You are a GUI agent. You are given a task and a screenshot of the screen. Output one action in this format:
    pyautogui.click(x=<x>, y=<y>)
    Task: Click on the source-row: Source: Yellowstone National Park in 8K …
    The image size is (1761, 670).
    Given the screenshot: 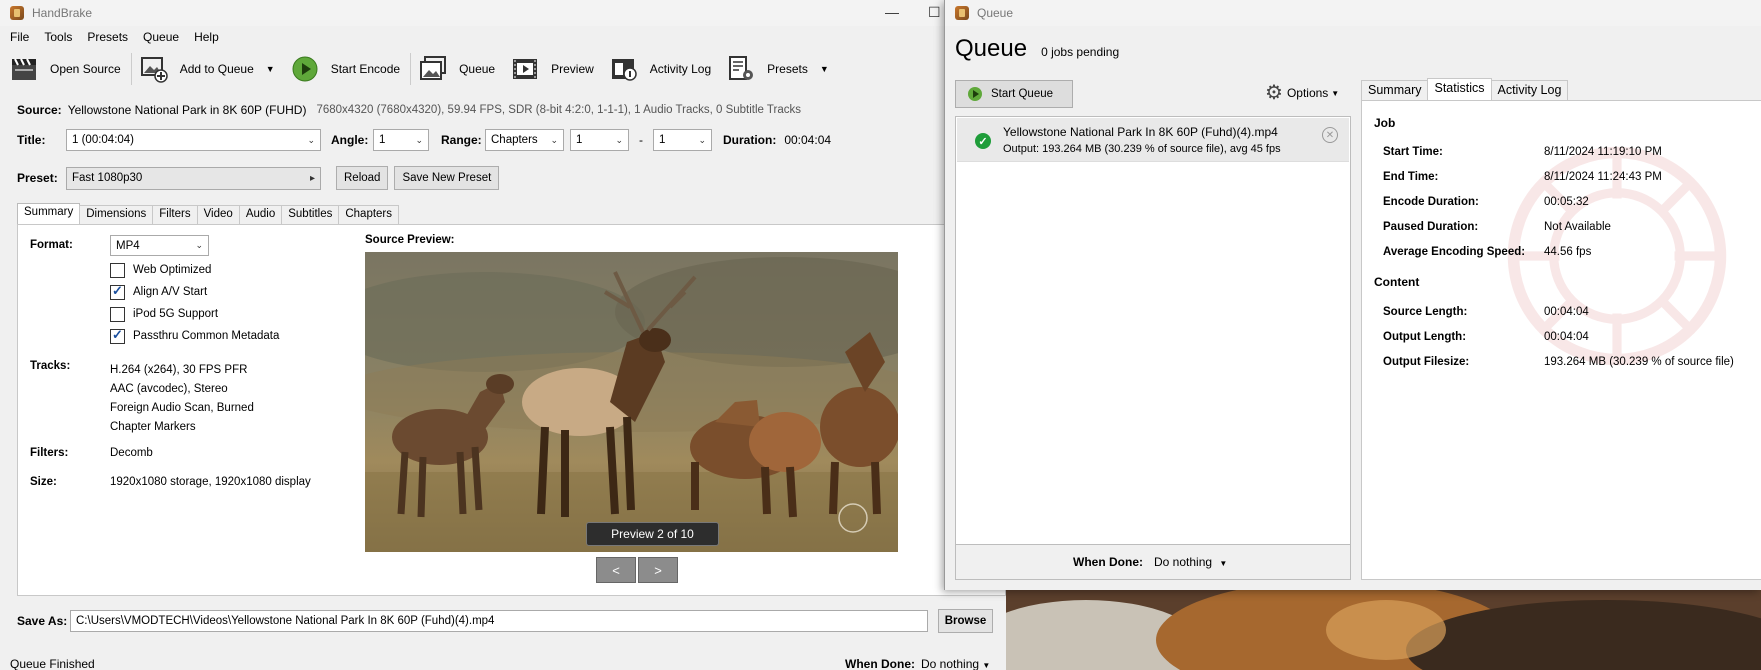 What is the action you would take?
    pyautogui.click(x=409, y=110)
    